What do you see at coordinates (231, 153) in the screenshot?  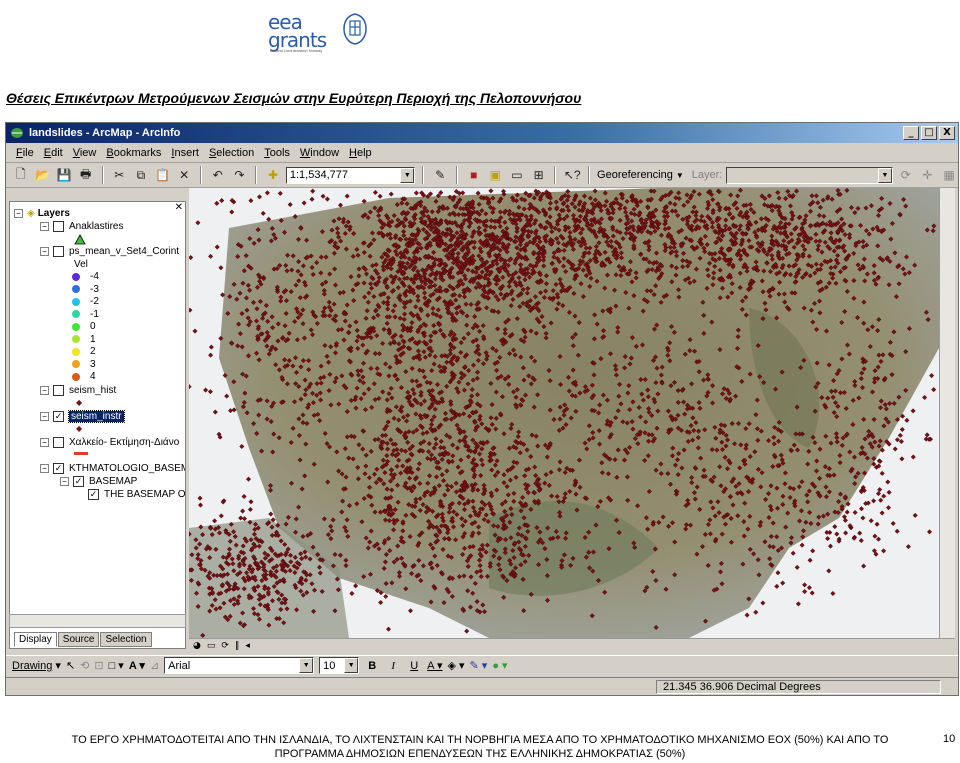 I see `menu-selection: Selection` at bounding box center [231, 153].